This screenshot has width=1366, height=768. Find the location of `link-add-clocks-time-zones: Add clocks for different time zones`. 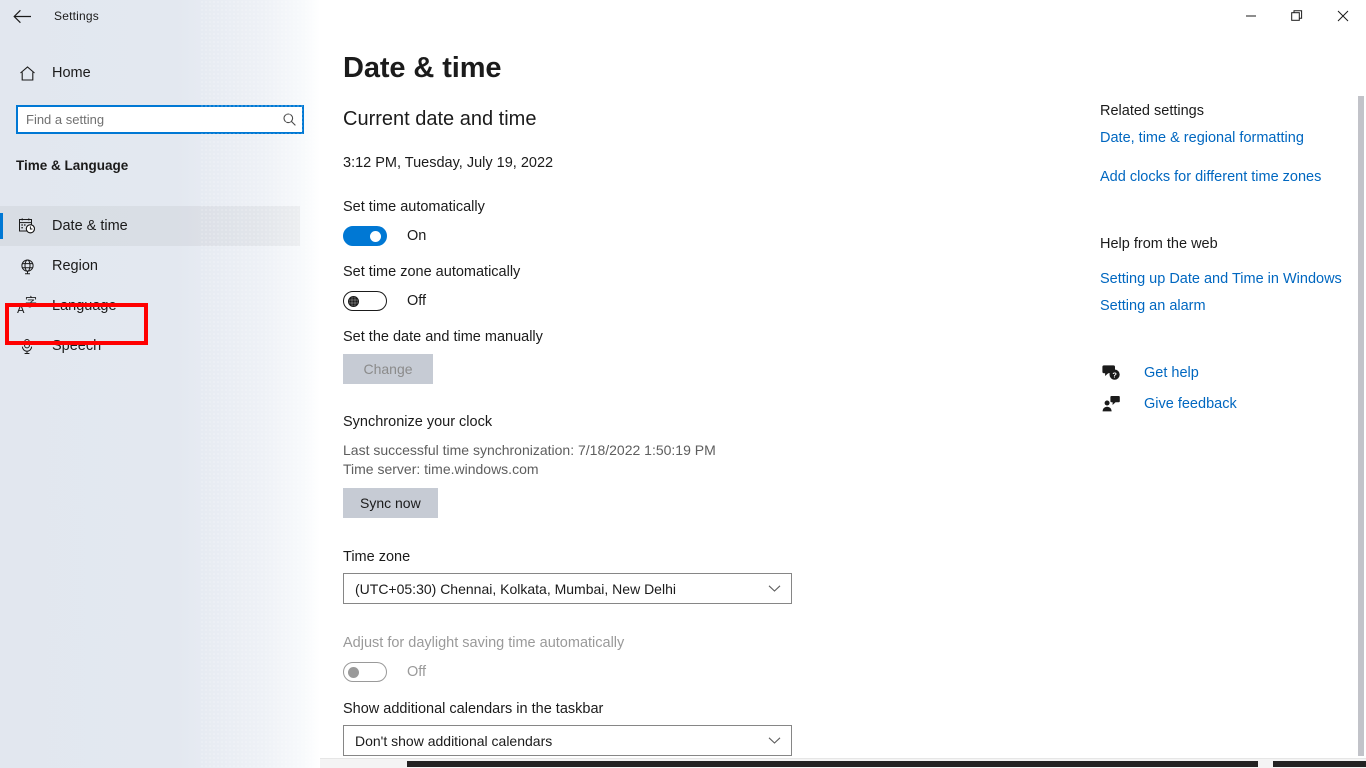

link-add-clocks-time-zones: Add clocks for different time zones is located at coordinates (1210, 177).